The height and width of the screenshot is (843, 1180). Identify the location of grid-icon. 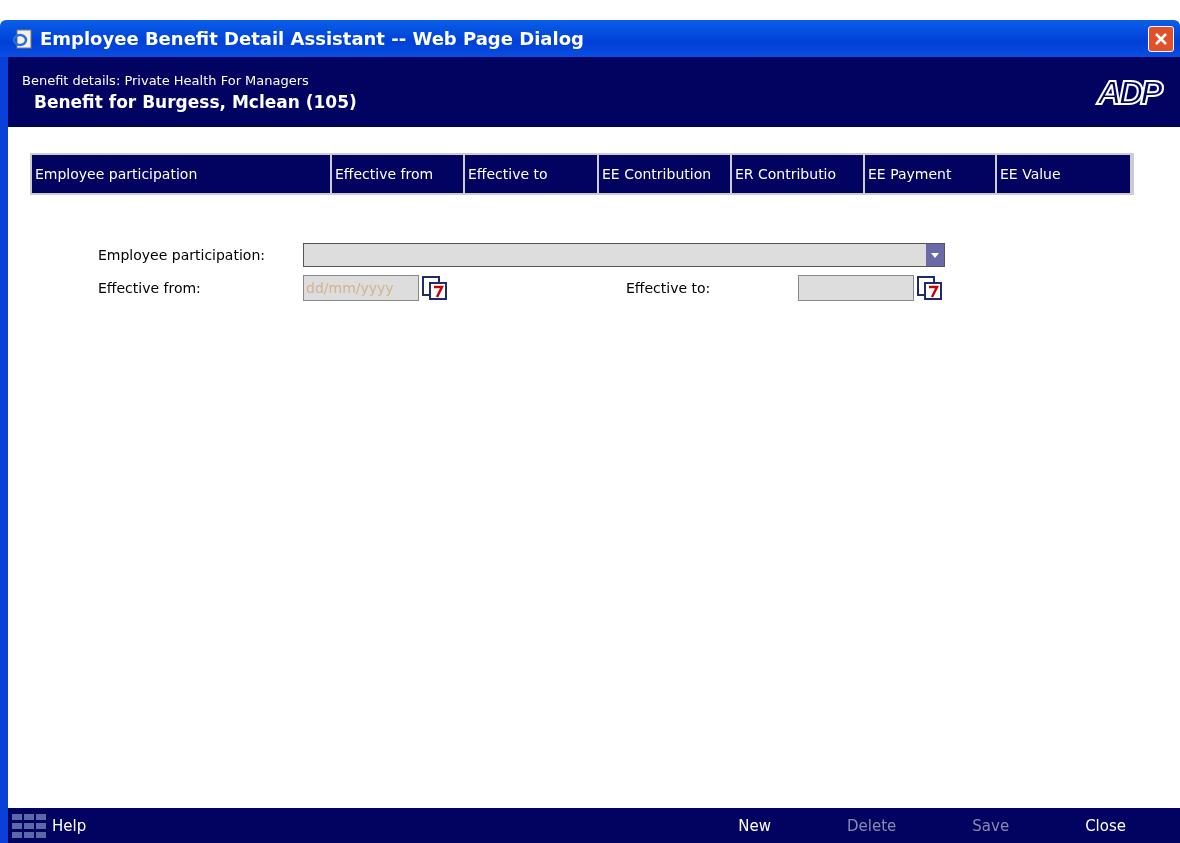
(30, 825).